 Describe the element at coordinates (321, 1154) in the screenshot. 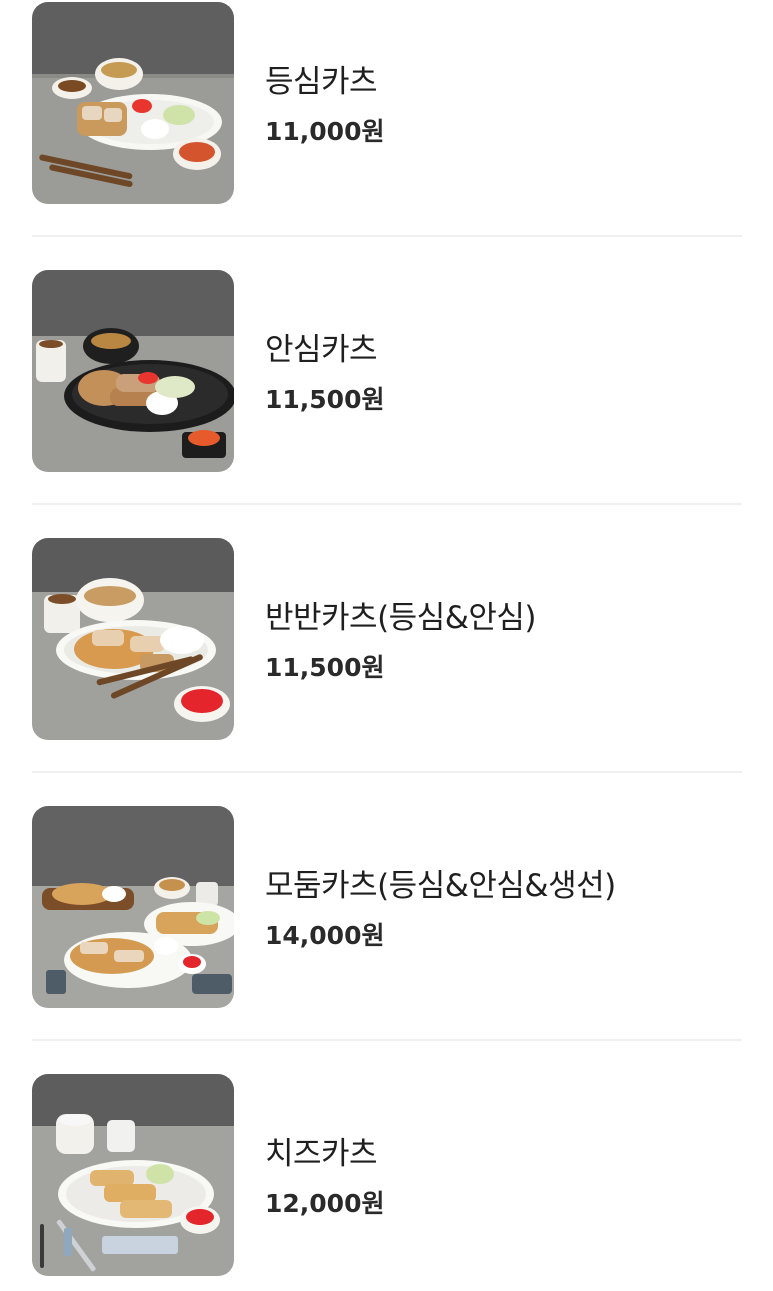

I see `menu-item-name: 치즈카츠` at that location.